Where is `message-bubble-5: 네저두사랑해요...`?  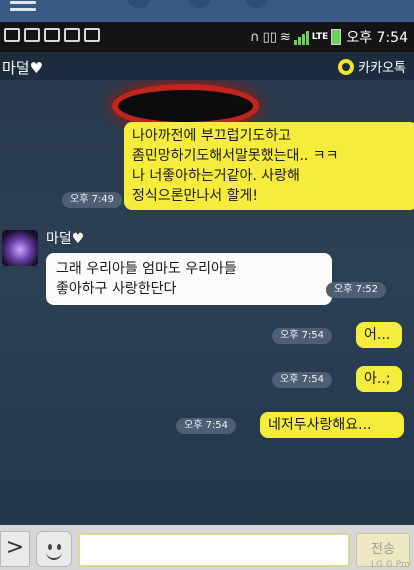 message-bubble-5: 네저두사랑해요... is located at coordinates (332, 425).